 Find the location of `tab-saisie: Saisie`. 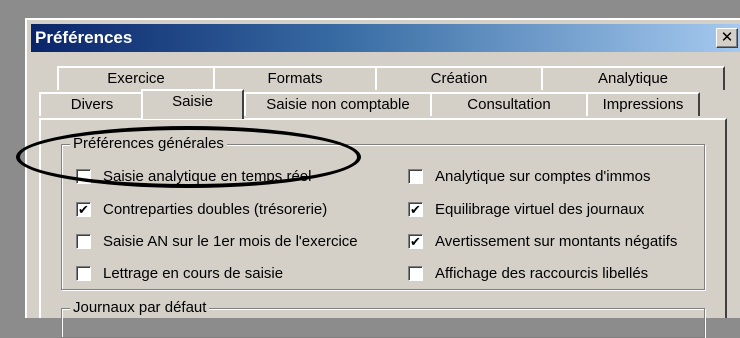

tab-saisie: Saisie is located at coordinates (192, 104).